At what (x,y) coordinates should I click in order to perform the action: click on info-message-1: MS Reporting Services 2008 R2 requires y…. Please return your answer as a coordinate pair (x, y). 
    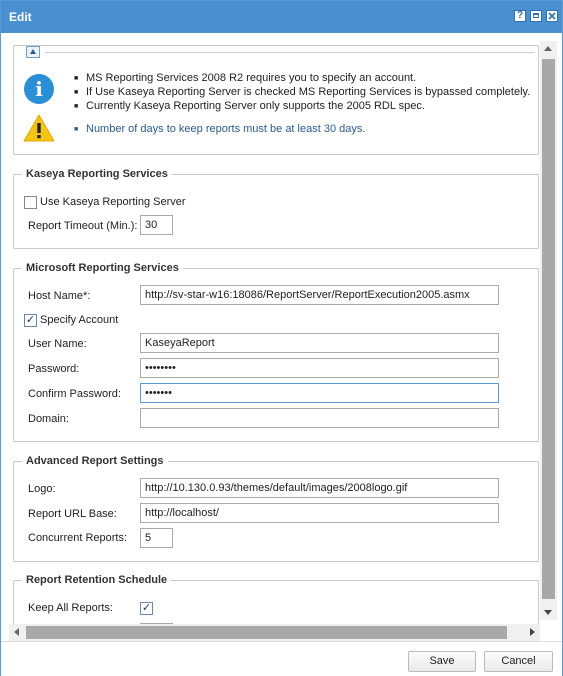
    Looking at the image, I should click on (245, 78).